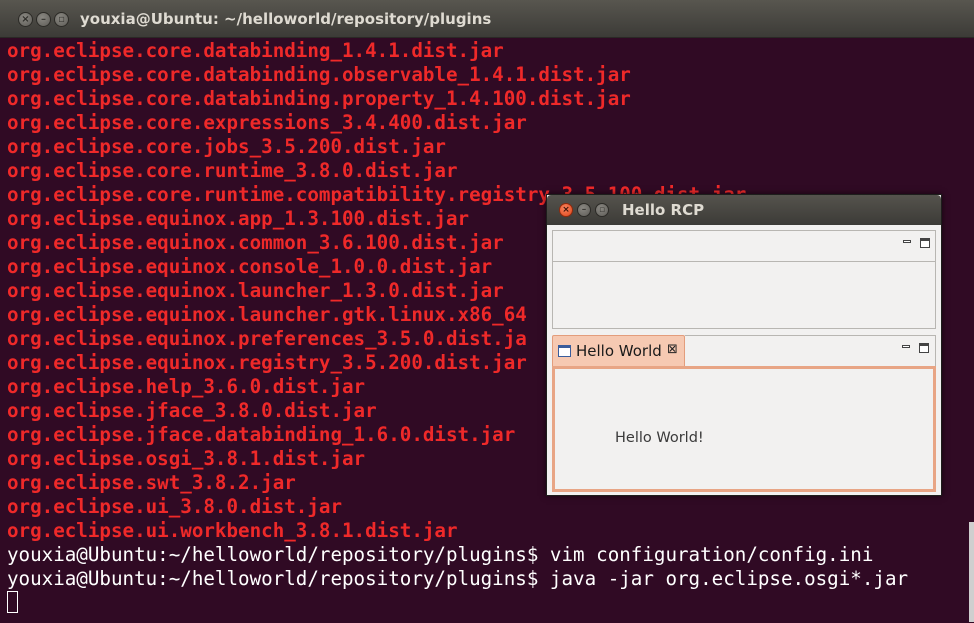  What do you see at coordinates (564, 351) in the screenshot?
I see `view-window-icon` at bounding box center [564, 351].